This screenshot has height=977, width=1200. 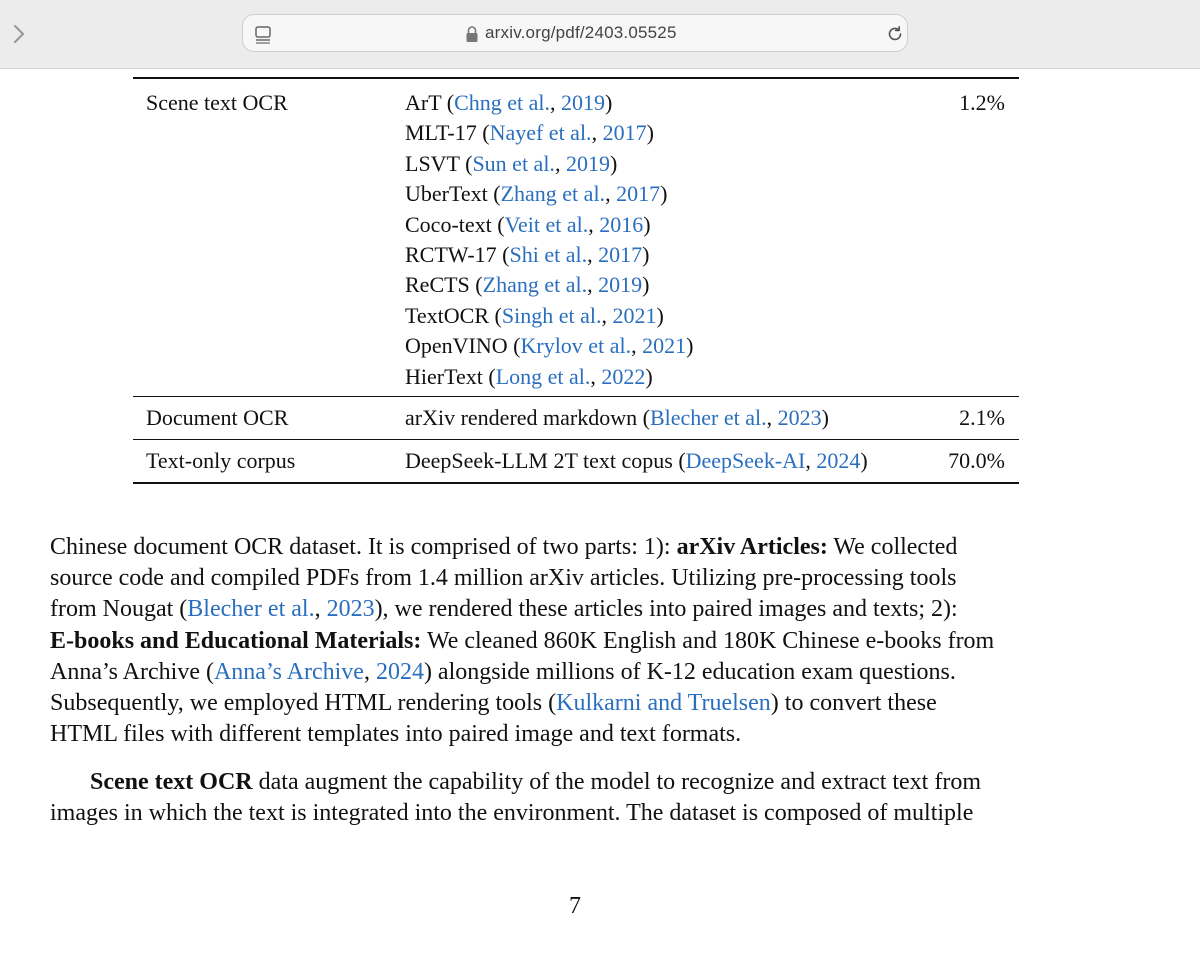 What do you see at coordinates (746, 460) in the screenshot?
I see `citation-link: DeepSeek-AI` at bounding box center [746, 460].